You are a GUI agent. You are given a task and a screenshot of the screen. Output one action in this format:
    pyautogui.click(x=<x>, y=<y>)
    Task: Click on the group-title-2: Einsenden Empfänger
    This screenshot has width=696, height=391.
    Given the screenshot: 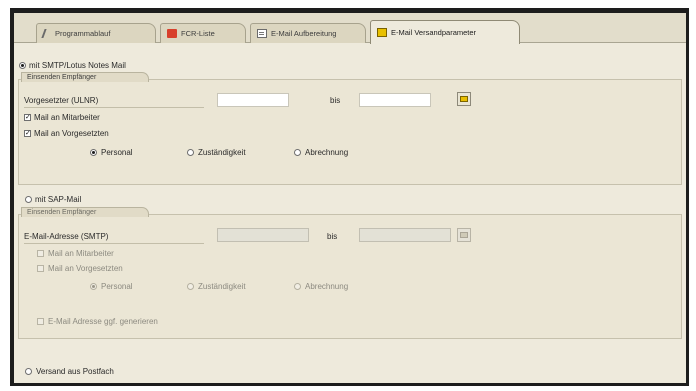 What is the action you would take?
    pyautogui.click(x=85, y=212)
    